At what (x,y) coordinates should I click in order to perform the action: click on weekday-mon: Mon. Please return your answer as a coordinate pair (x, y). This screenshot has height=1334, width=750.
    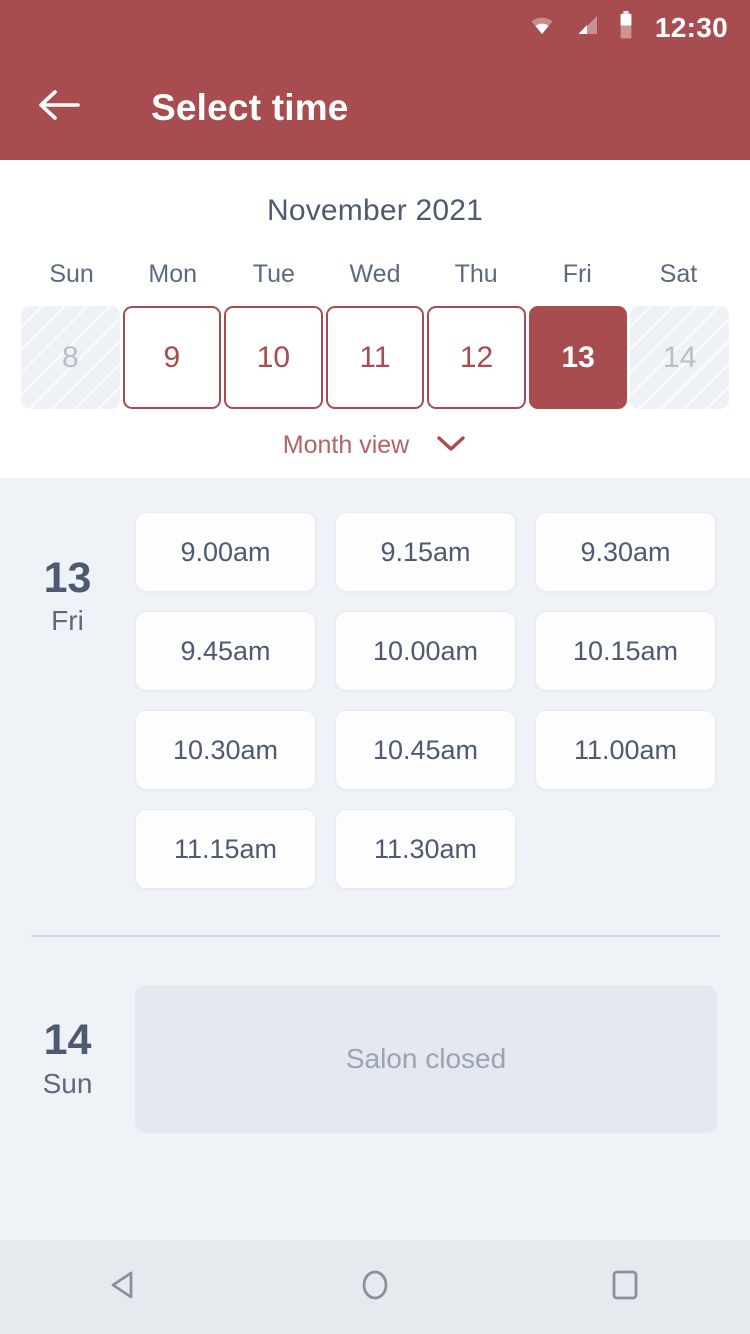
    Looking at the image, I should click on (173, 274).